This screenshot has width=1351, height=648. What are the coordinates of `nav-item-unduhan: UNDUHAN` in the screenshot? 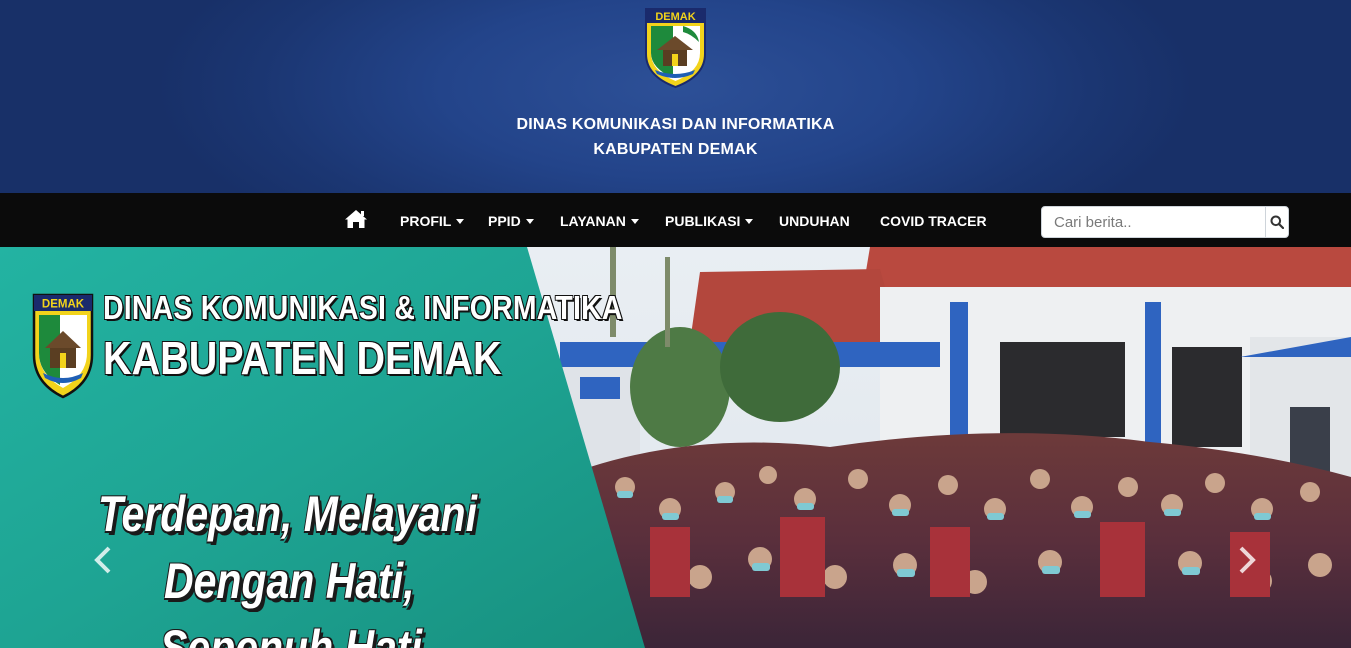 It's located at (814, 220).